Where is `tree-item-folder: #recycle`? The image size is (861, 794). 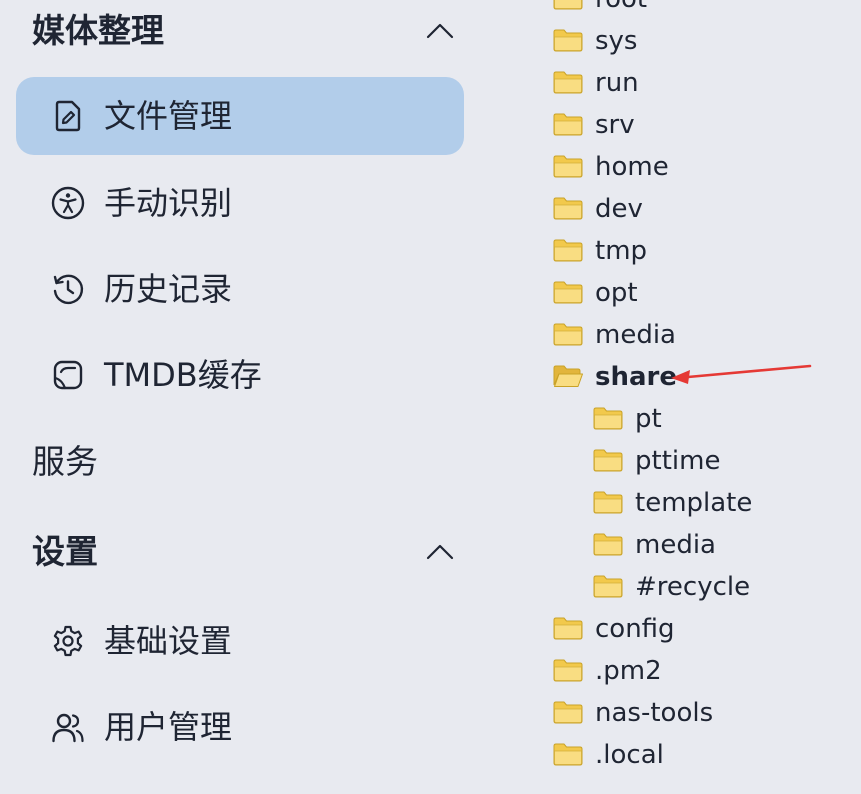 tree-item-folder: #recycle is located at coordinates (723, 587).